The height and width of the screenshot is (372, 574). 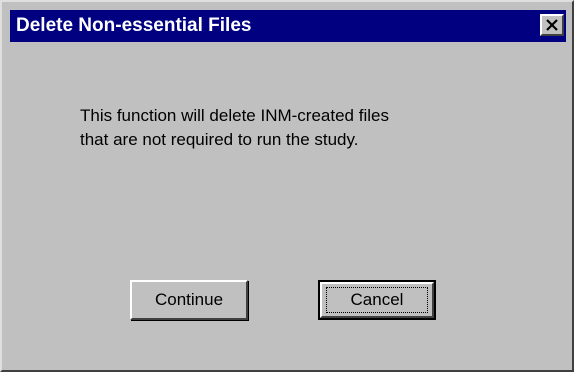 I want to click on title-bar: Delete Non-essential Files, so click(x=288, y=26).